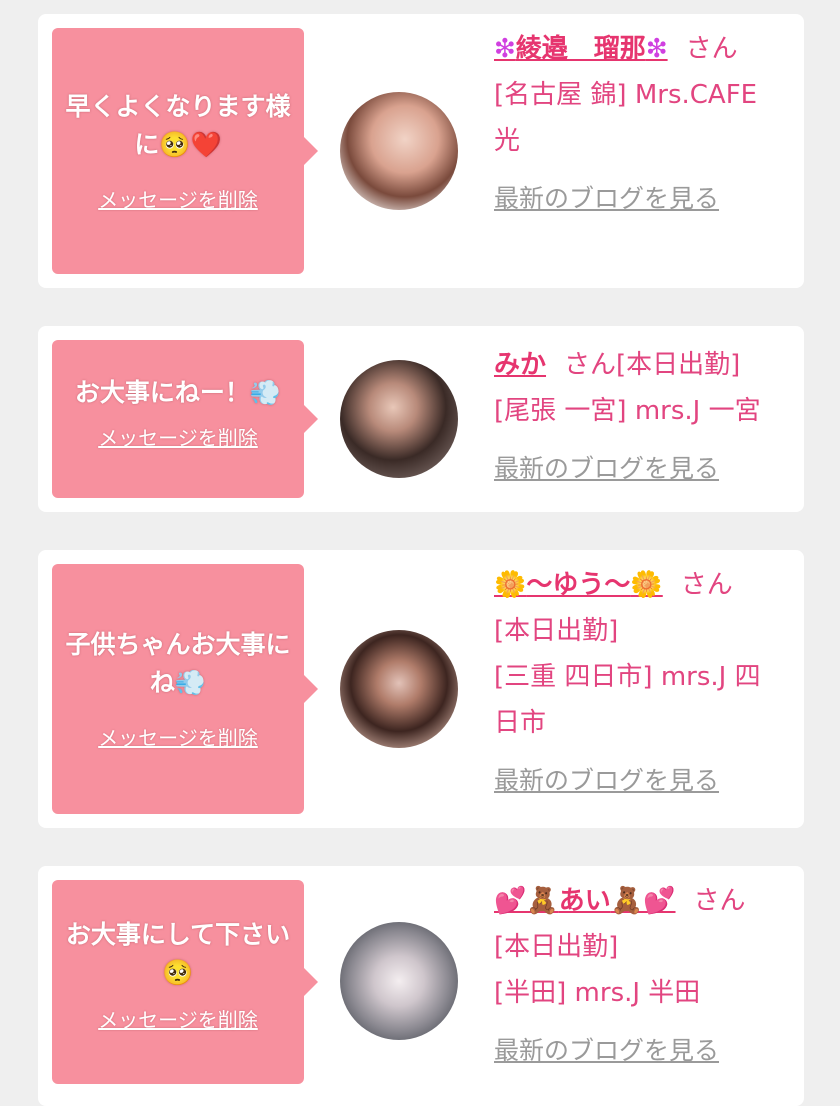  I want to click on girl-name: 綾邉 瑠那, so click(580, 49).